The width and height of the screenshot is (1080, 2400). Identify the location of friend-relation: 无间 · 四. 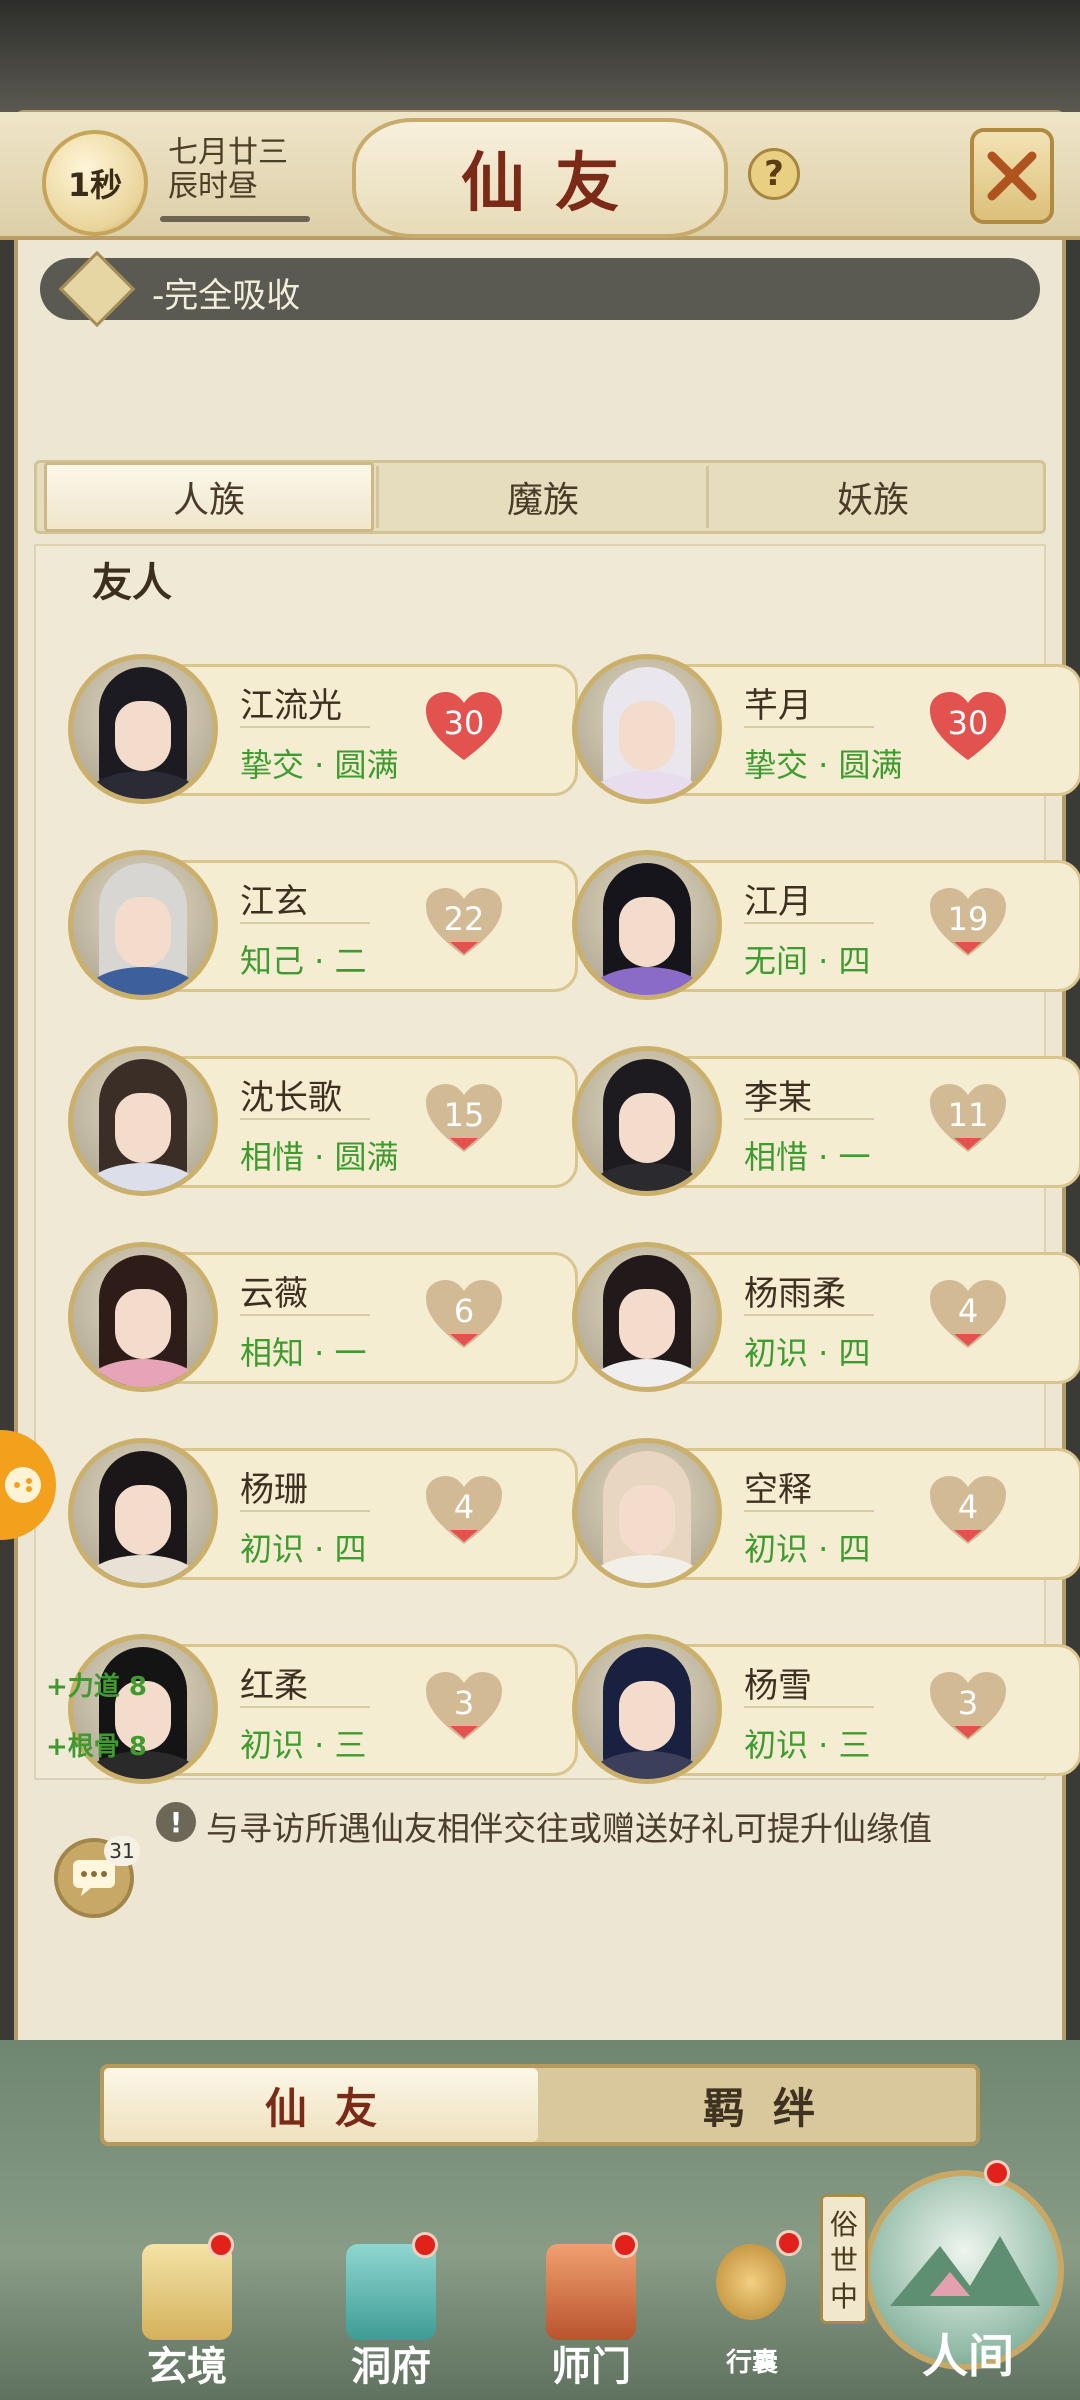
(807, 961).